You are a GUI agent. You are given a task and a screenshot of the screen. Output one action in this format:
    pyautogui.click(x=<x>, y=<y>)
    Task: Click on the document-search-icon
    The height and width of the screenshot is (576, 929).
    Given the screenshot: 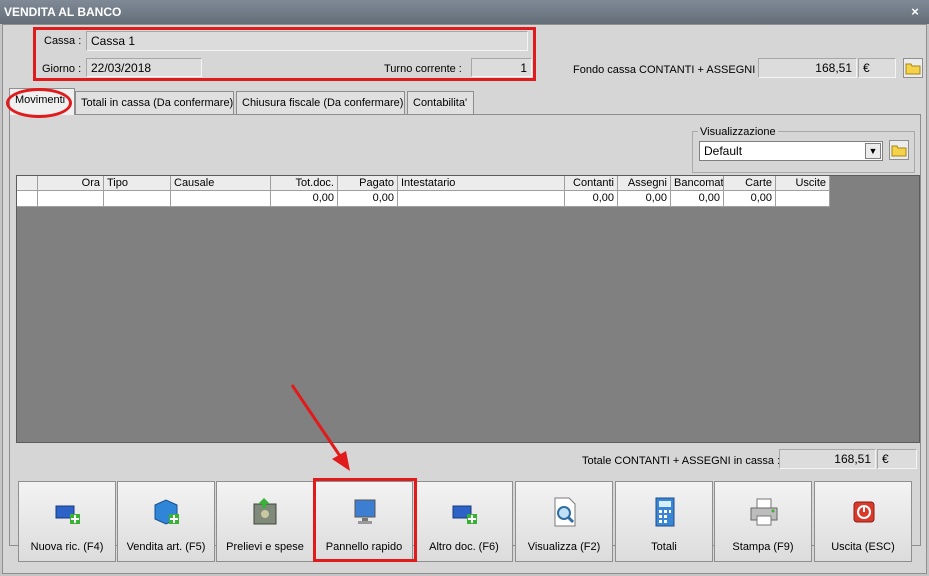 What is the action you would take?
    pyautogui.click(x=565, y=512)
    